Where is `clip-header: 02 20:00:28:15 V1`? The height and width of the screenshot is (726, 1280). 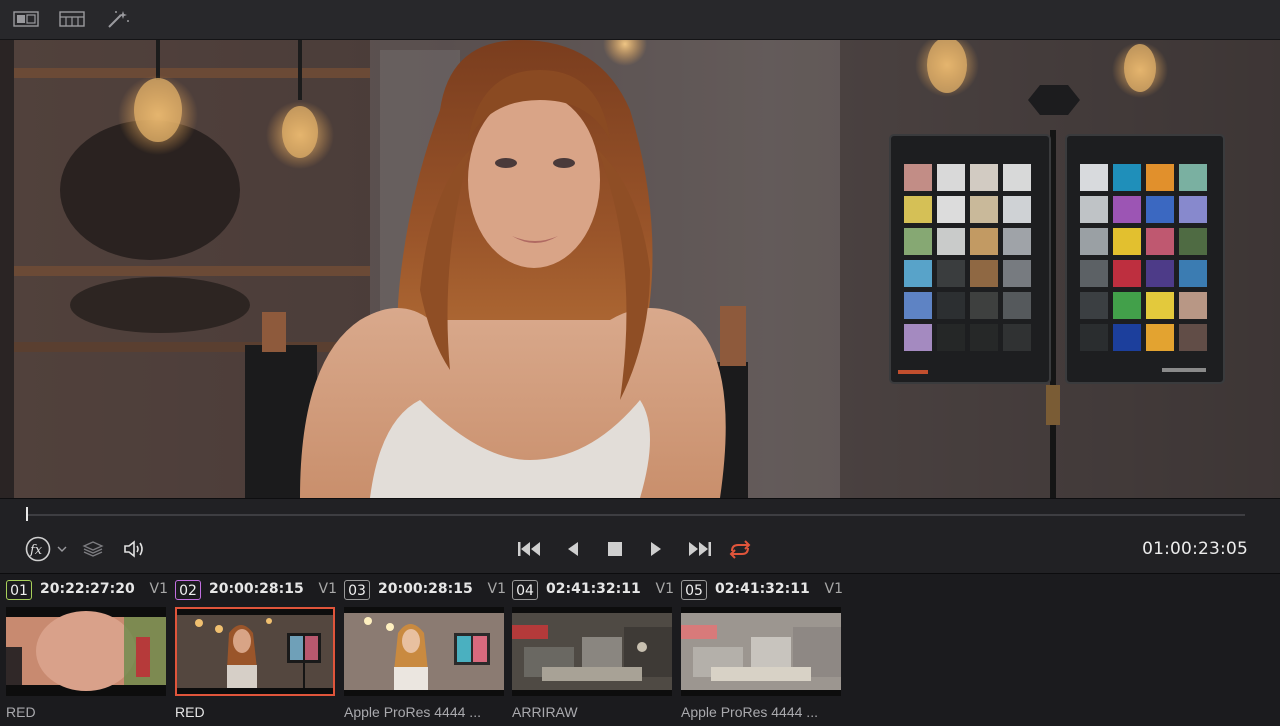 clip-header: 02 20:00:28:15 V1 is located at coordinates (256, 591).